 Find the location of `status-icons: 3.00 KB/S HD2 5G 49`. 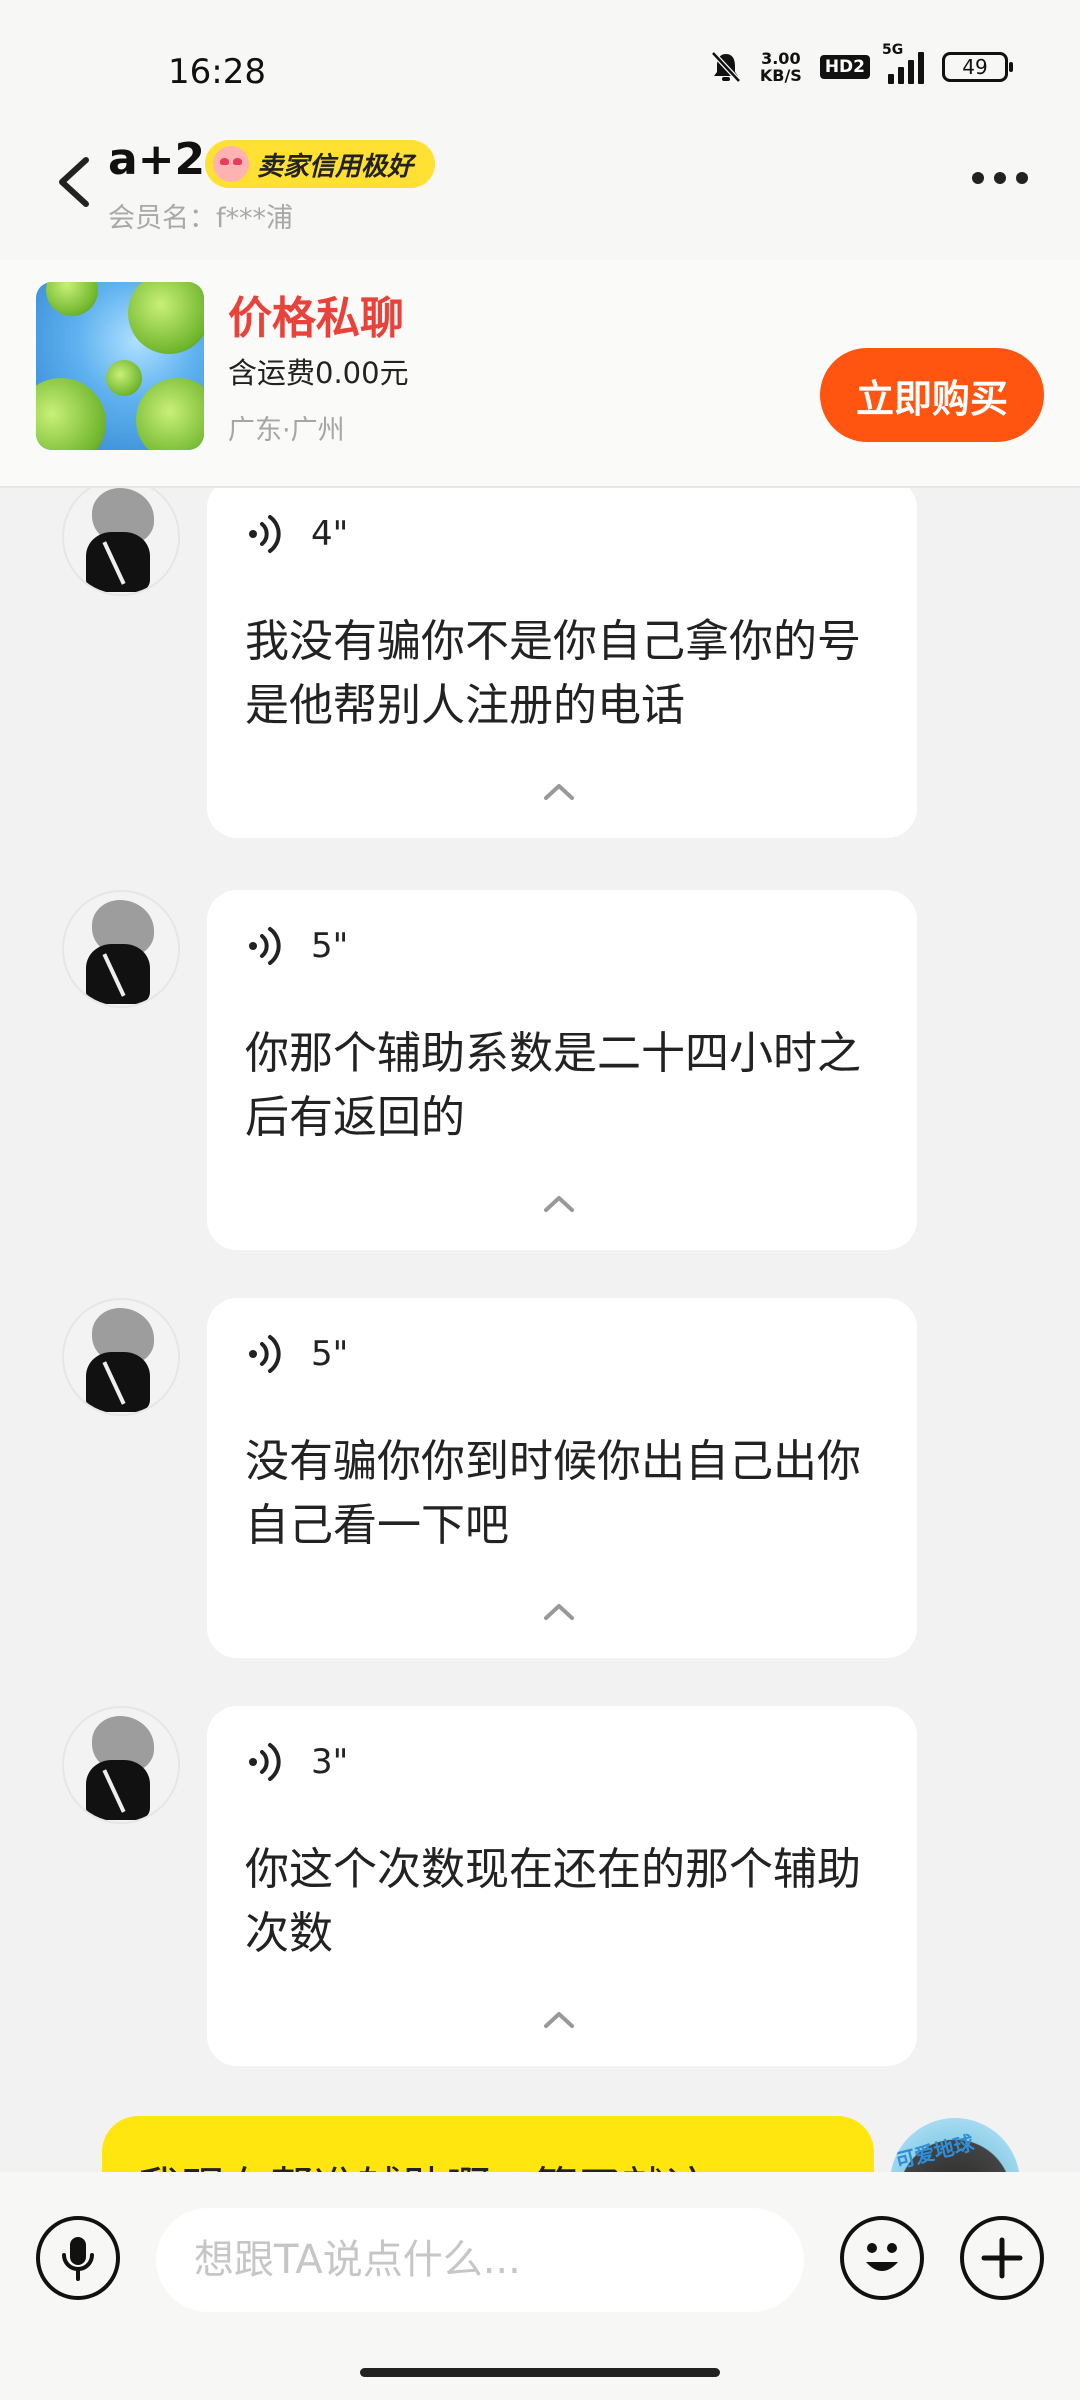

status-icons: 3.00 KB/S HD2 5G 49 is located at coordinates (861, 63).